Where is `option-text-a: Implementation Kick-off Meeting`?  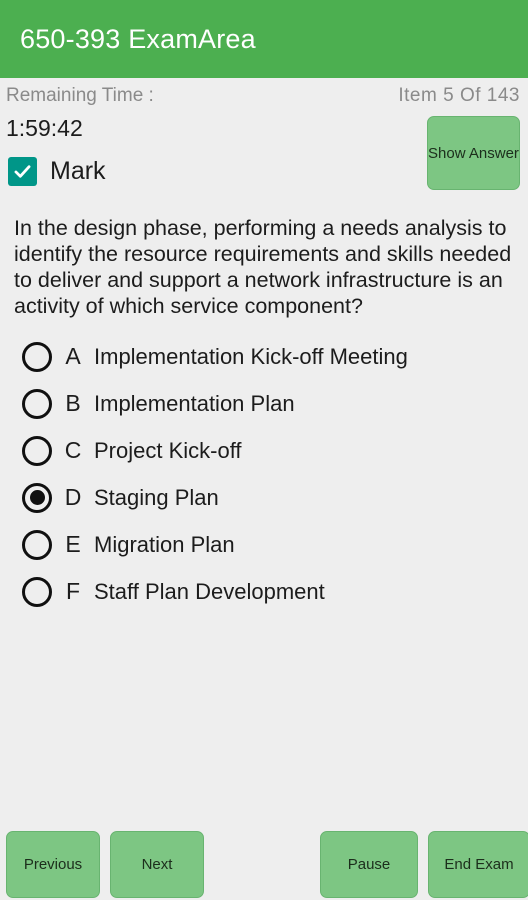
option-text-a: Implementation Kick-off Meeting is located at coordinates (251, 356).